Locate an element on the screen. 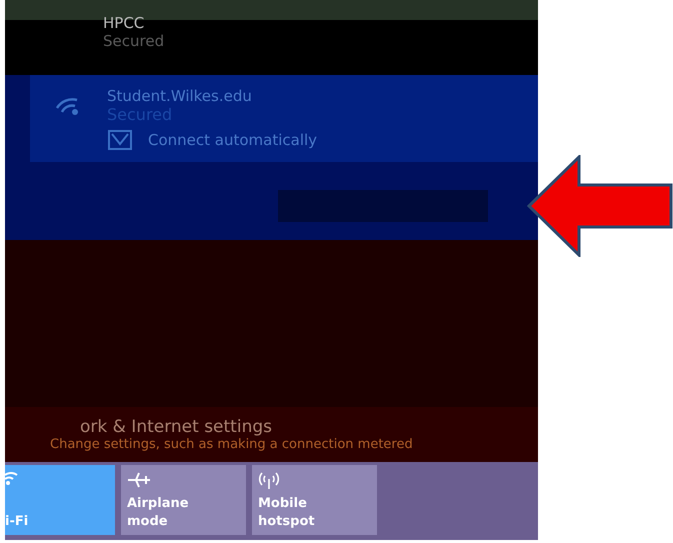  settings-title: ork & Internet settings is located at coordinates (176, 427).